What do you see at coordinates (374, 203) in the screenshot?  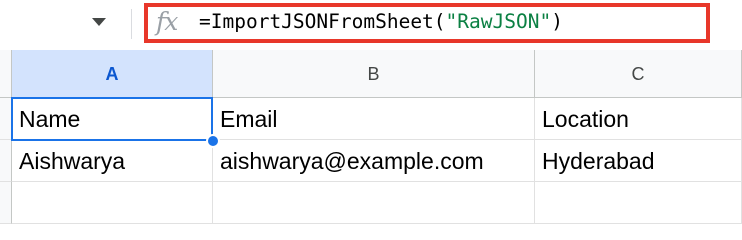 I see `cell-b3` at bounding box center [374, 203].